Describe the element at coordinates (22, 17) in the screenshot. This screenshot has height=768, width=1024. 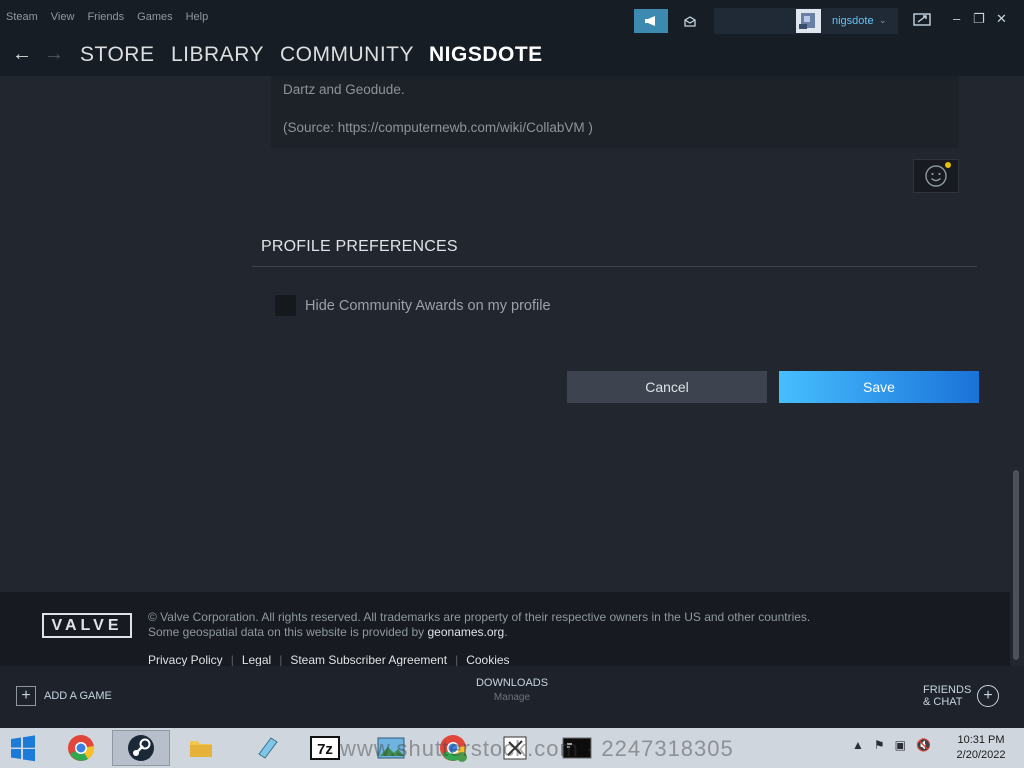
I see `menu-steam: Steam` at that location.